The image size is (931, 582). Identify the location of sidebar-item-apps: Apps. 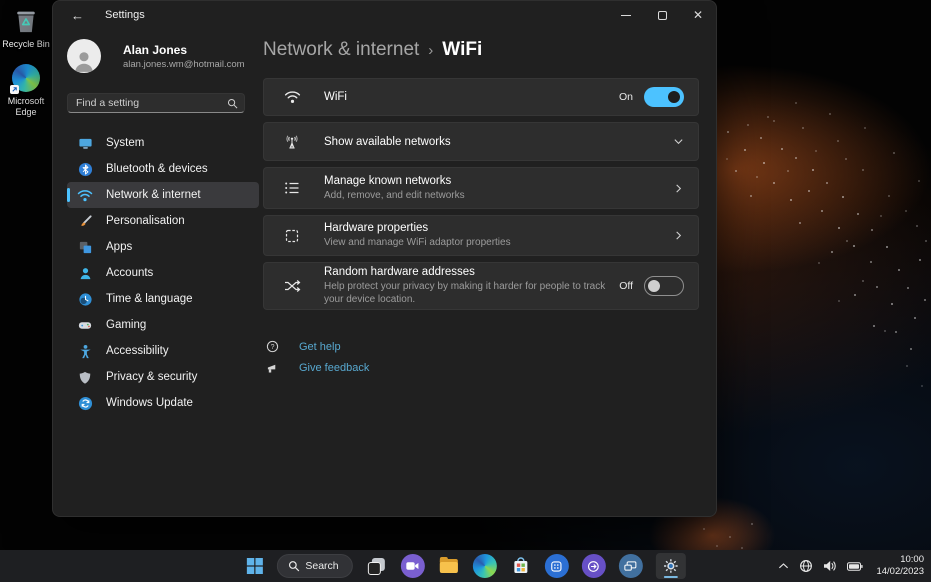
(163, 247).